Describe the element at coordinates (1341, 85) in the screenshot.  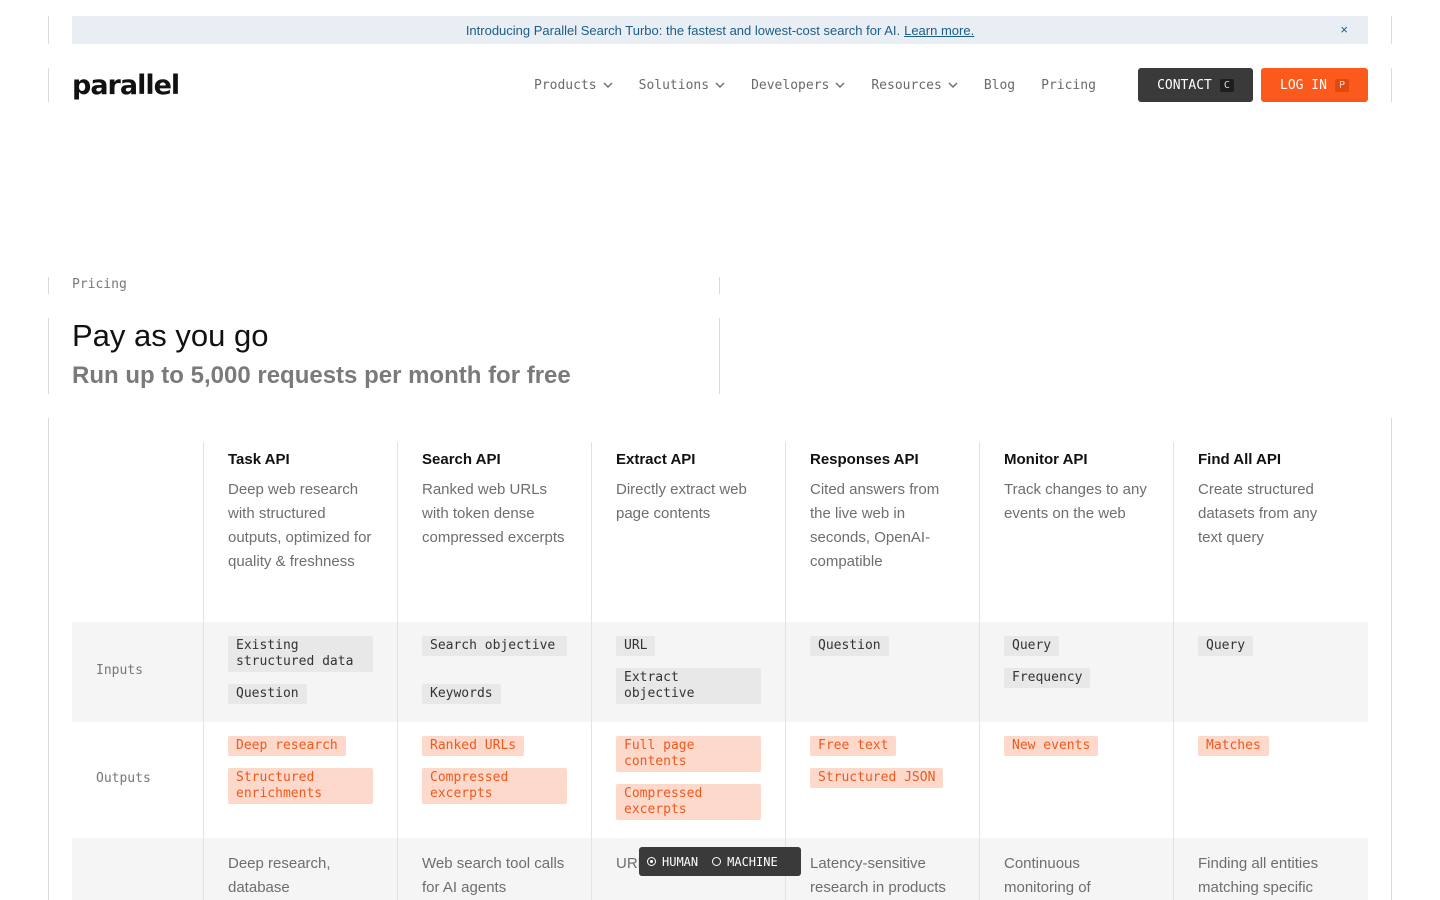
I see `login-shortcut-key: P` at that location.